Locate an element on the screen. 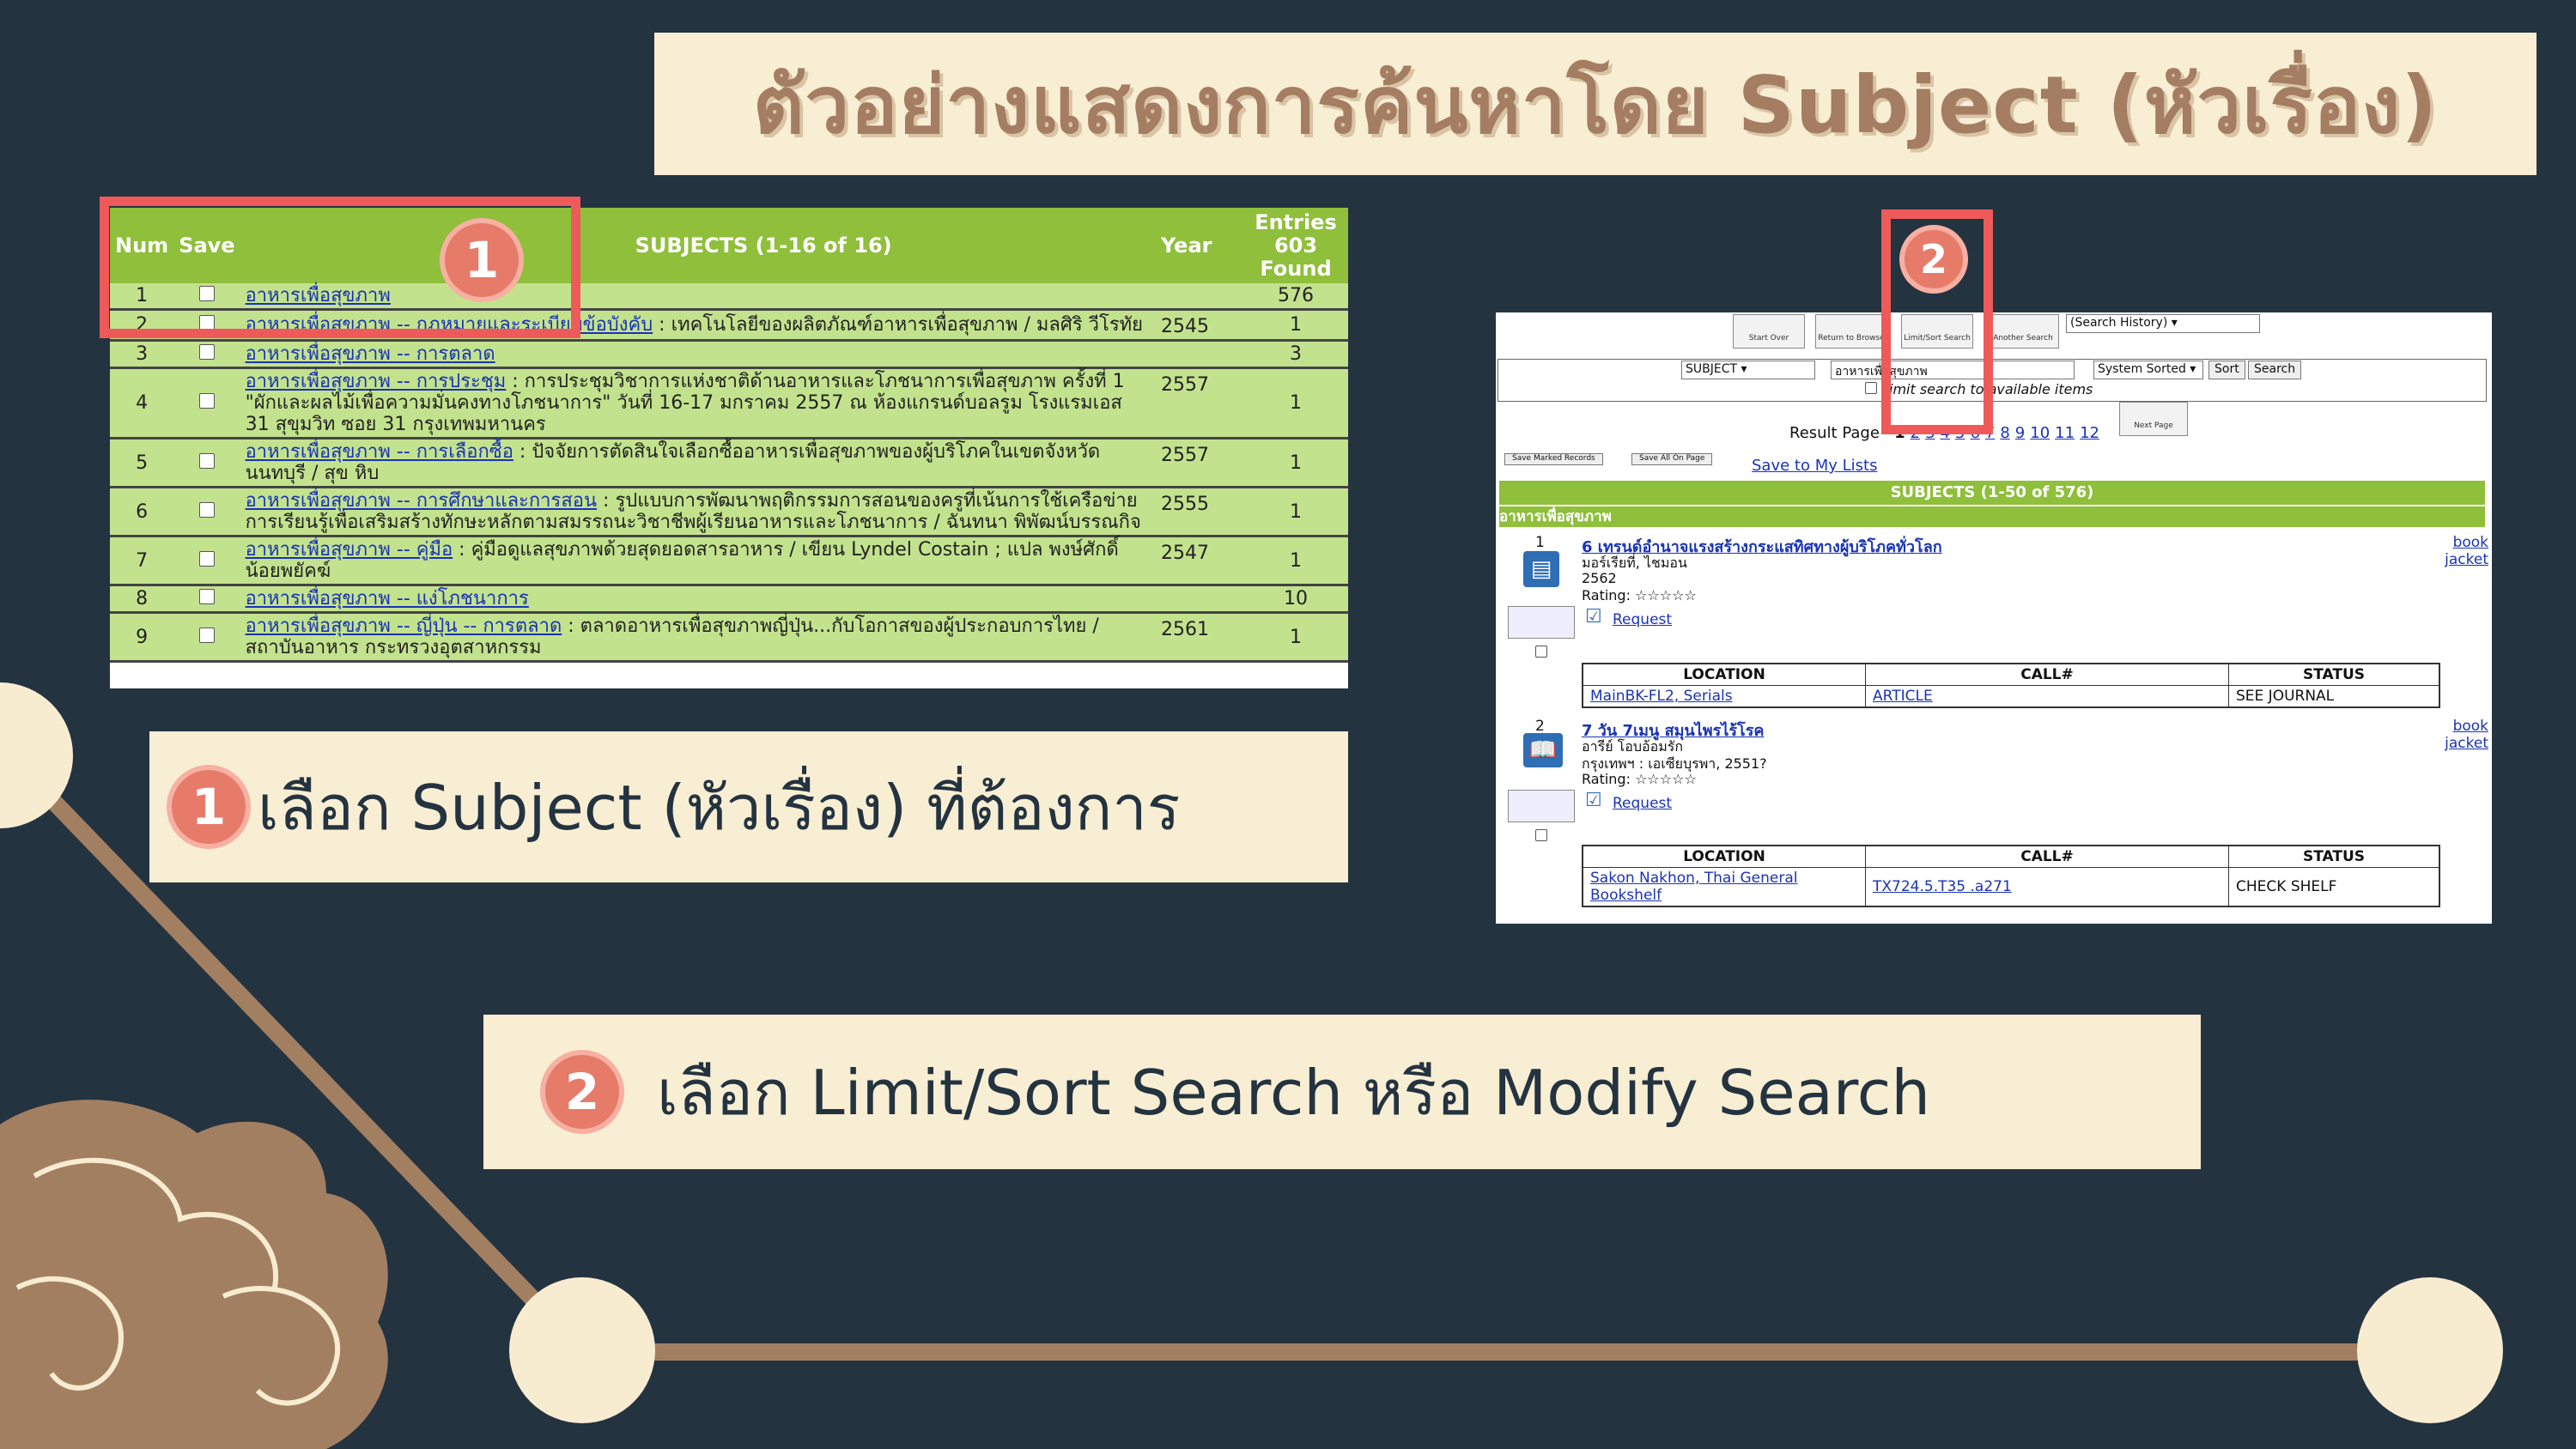 The width and height of the screenshot is (2576, 1449). row-year is located at coordinates (1199, 354).